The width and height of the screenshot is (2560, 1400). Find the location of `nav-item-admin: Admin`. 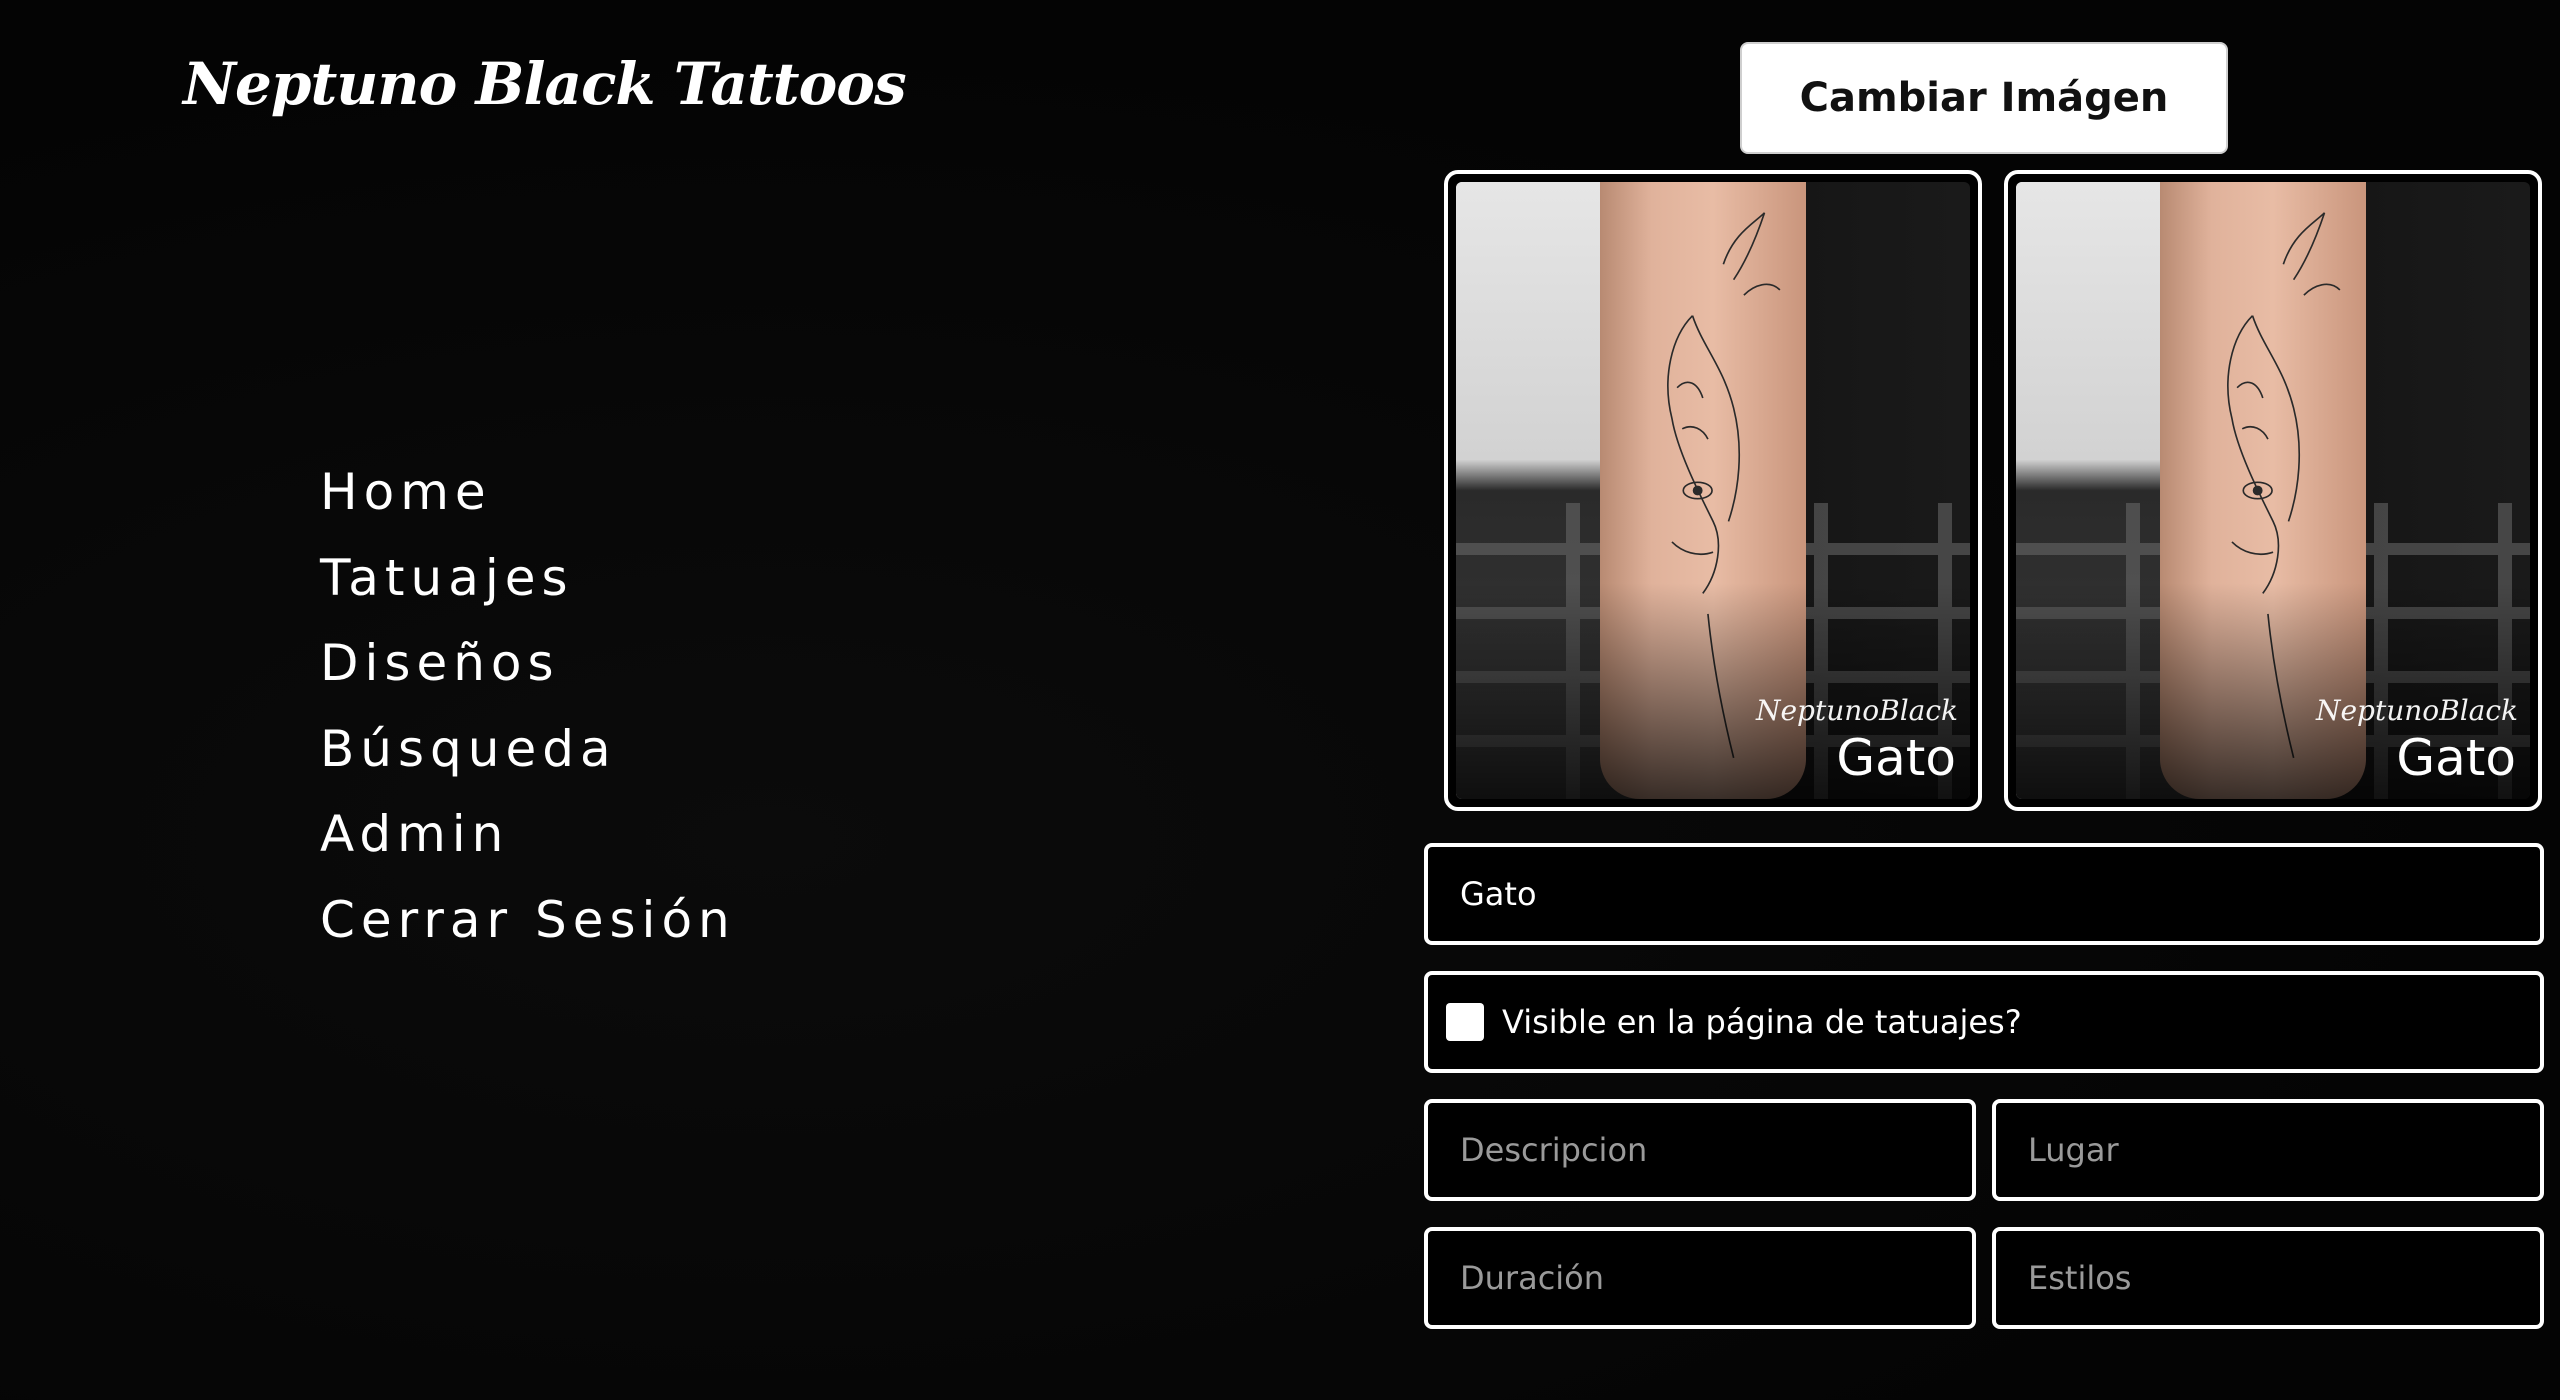

nav-item-admin: Admin is located at coordinates (528, 835).